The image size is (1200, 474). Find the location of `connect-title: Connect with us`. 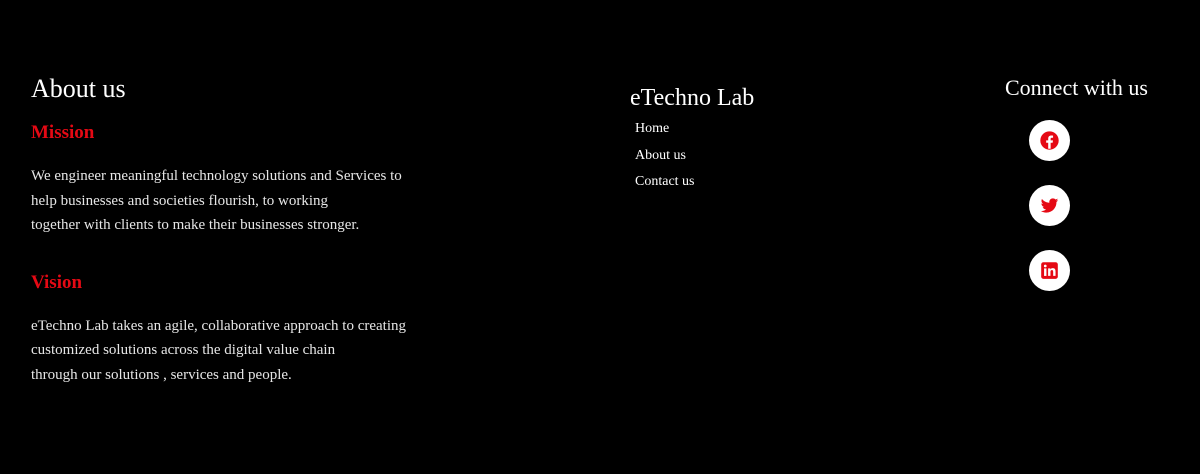

connect-title: Connect with us is located at coordinates (1076, 87).